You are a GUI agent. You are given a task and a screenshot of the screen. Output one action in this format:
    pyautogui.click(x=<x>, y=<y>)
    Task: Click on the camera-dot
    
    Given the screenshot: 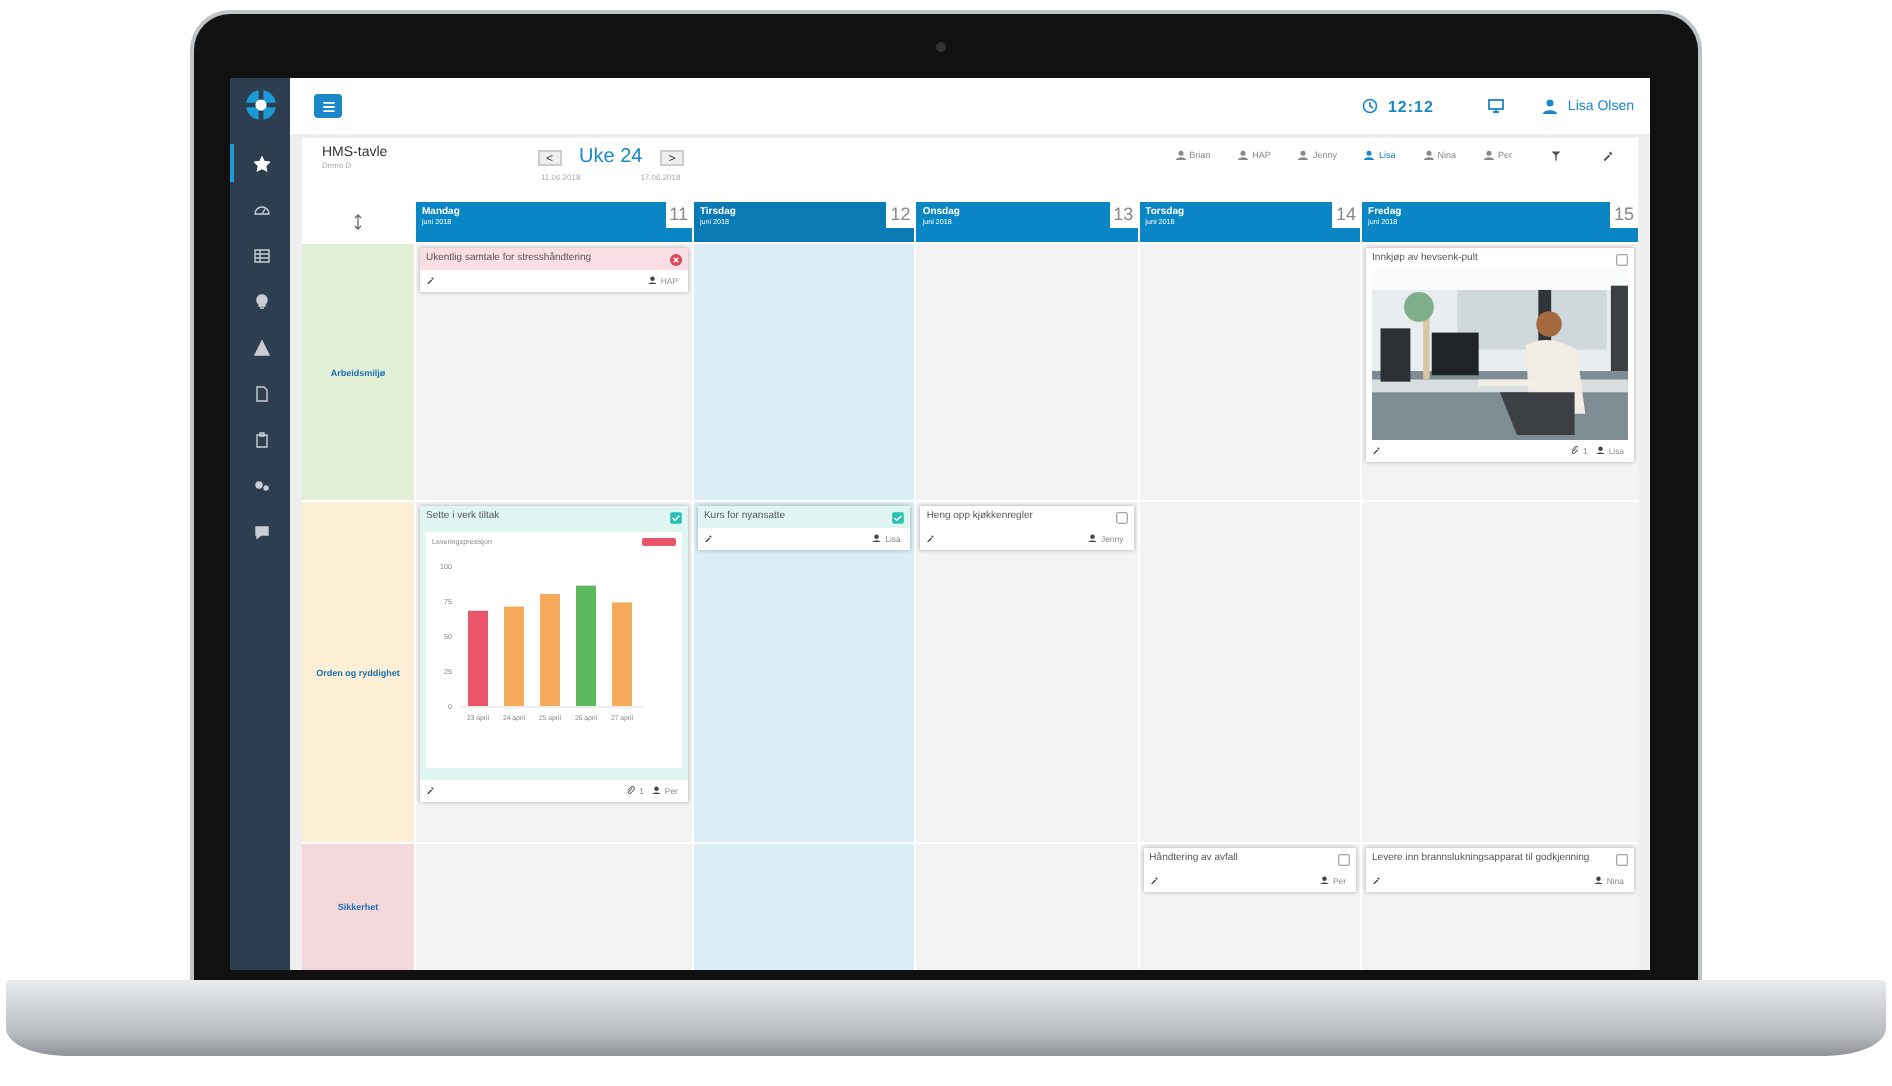 What is the action you would take?
    pyautogui.click(x=941, y=47)
    